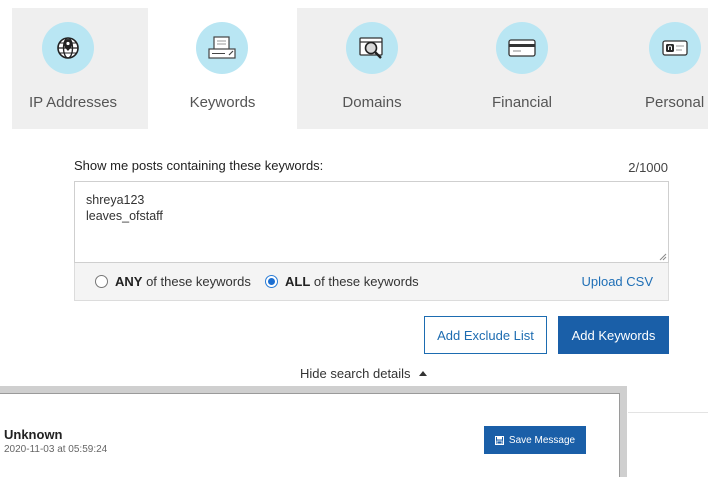  What do you see at coordinates (522, 48) in the screenshot?
I see `credit-card-icon` at bounding box center [522, 48].